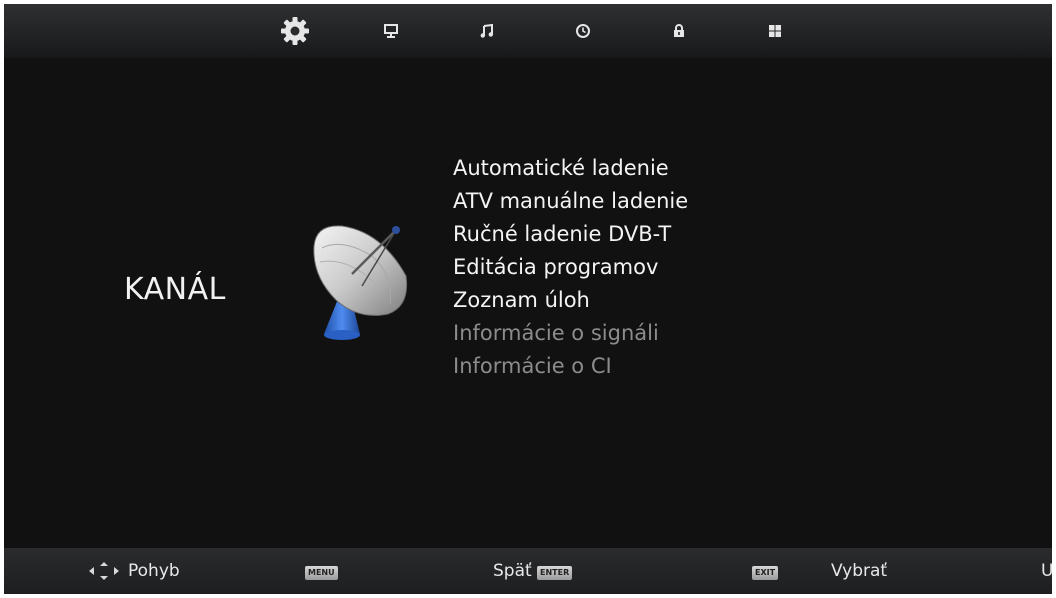 The image size is (1056, 598). I want to click on hint-back: Späť, so click(512, 571).